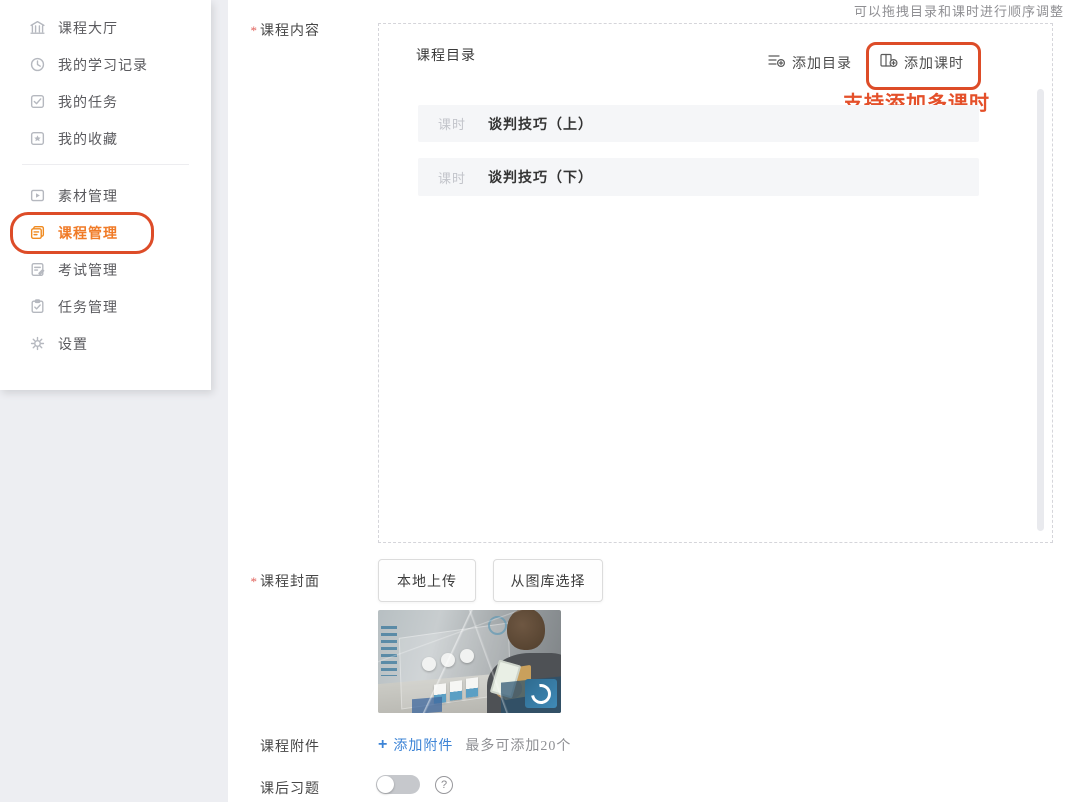 The image size is (1080, 802). What do you see at coordinates (1040, 310) in the screenshot?
I see `panel-scrollbar` at bounding box center [1040, 310].